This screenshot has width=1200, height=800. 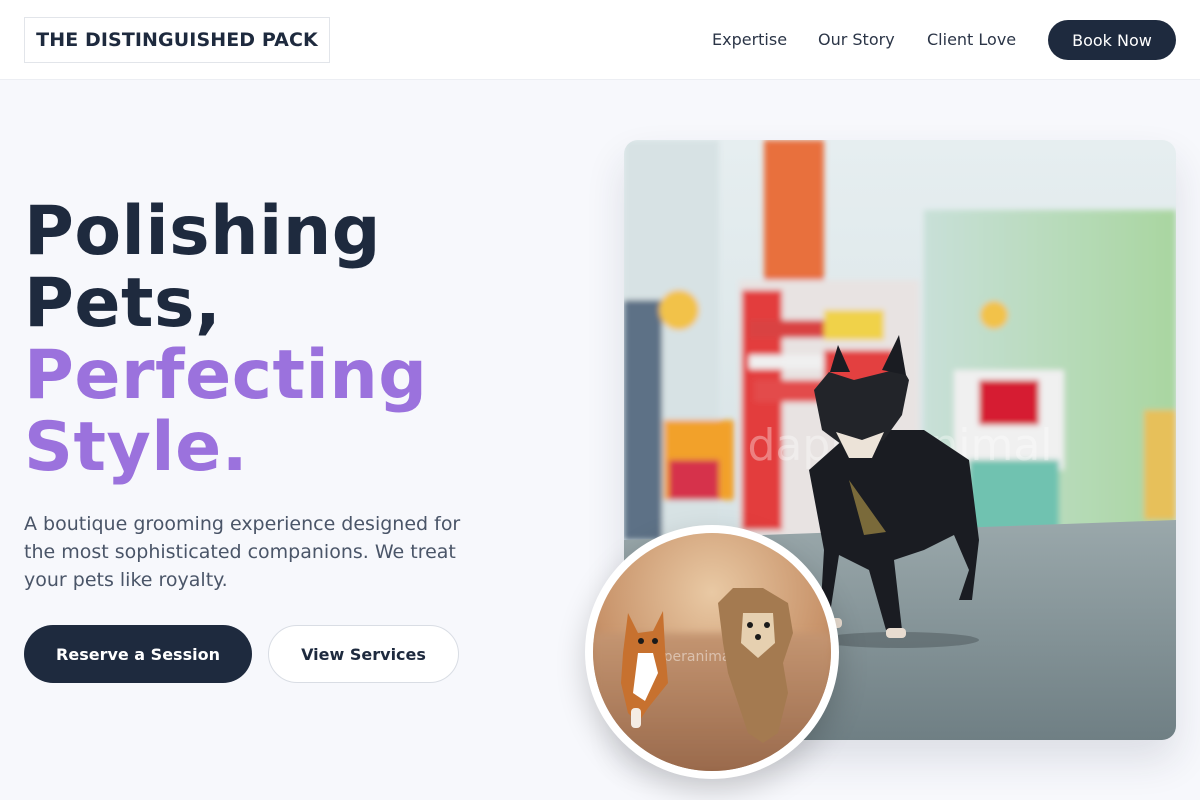 I want to click on headline-line-2: Pets,, so click(x=123, y=303).